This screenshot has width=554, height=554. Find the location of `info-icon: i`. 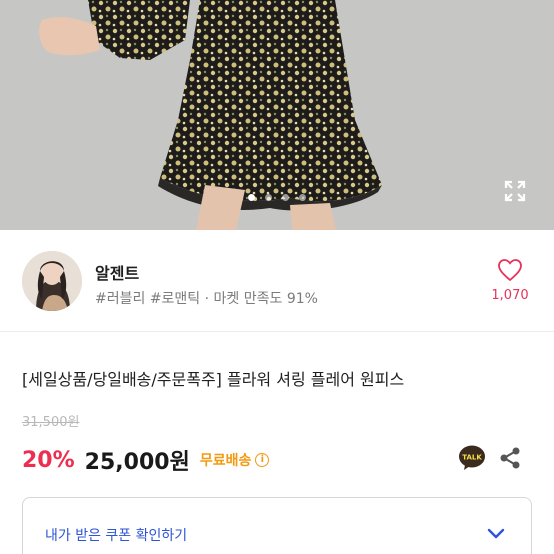

info-icon: i is located at coordinates (262, 460).